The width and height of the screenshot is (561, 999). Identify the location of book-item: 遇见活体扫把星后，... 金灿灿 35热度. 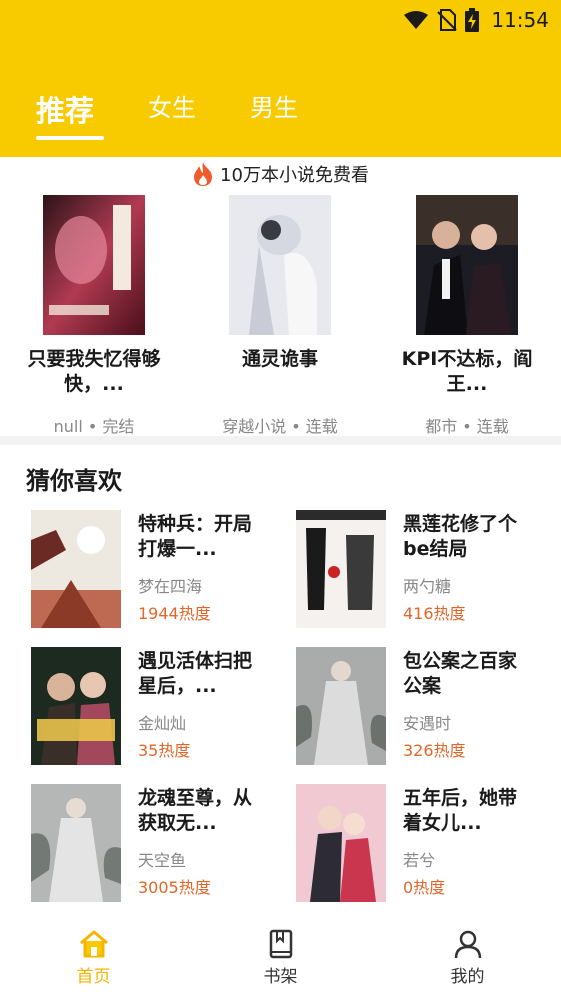
(161, 706).